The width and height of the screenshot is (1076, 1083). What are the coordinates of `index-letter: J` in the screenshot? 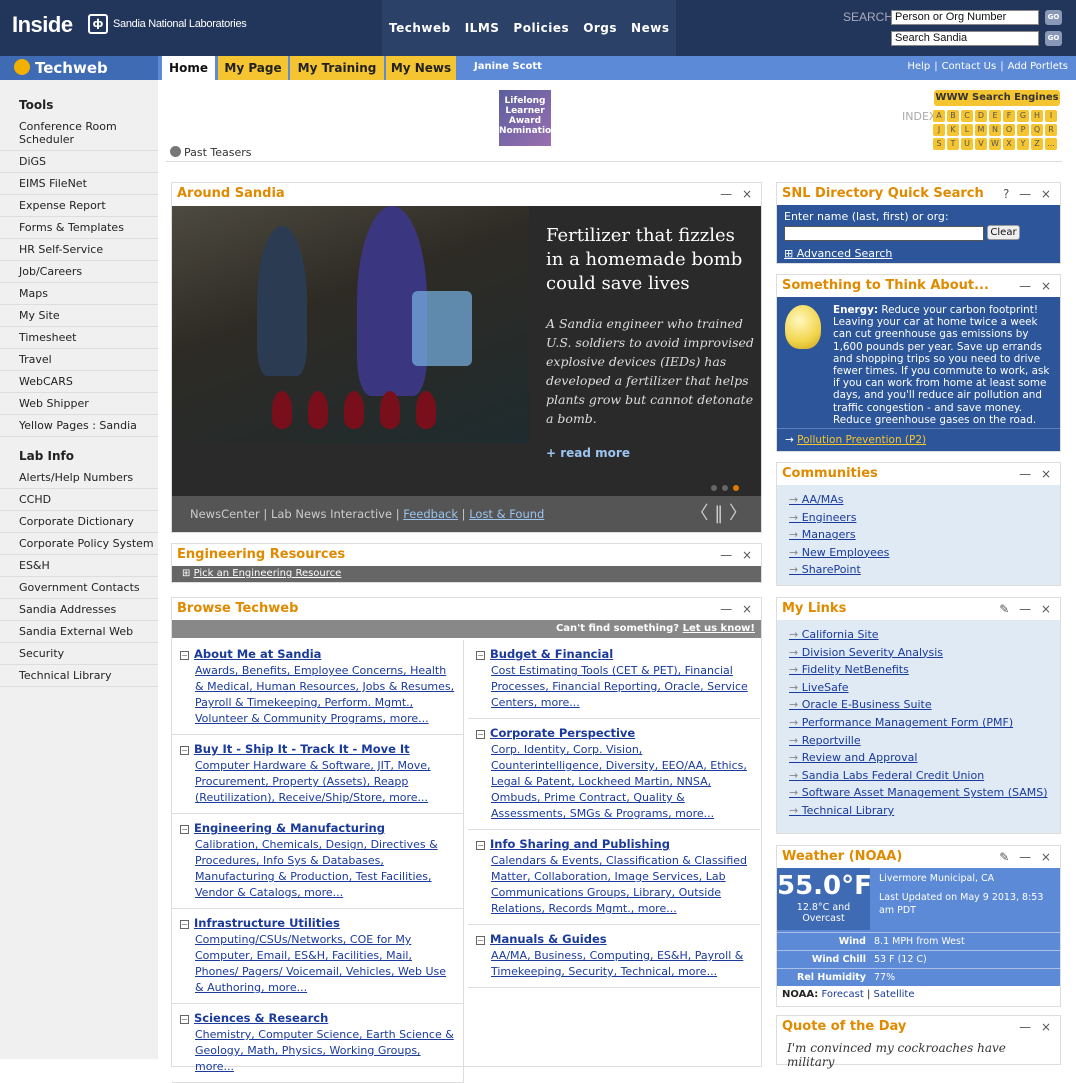 It's located at (939, 130).